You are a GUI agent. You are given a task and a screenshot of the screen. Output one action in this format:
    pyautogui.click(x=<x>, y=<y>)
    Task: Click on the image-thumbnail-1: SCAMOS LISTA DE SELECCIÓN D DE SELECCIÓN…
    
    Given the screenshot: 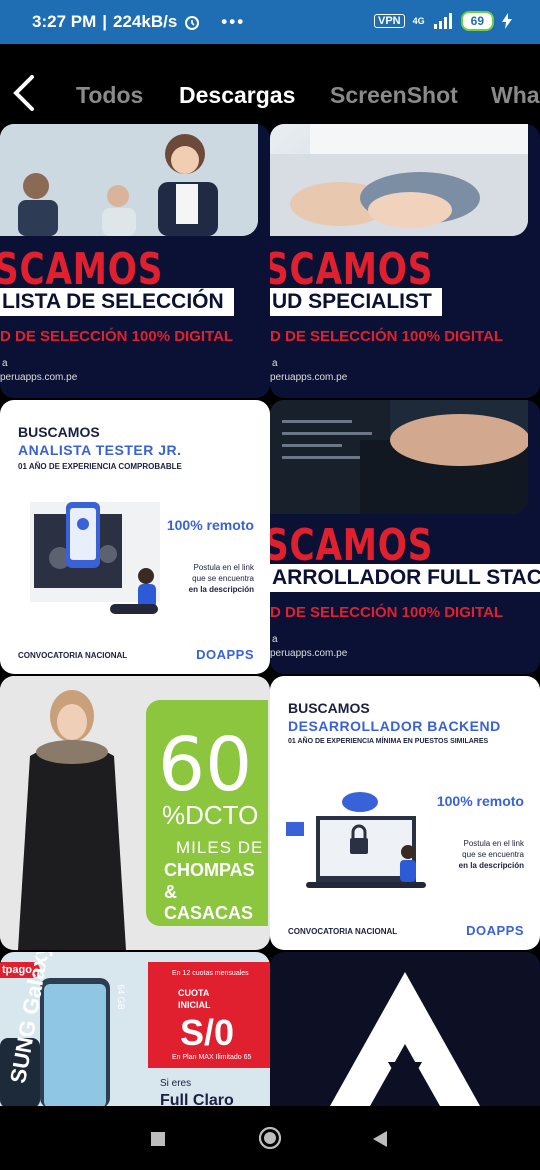 What is the action you would take?
    pyautogui.click(x=135, y=261)
    